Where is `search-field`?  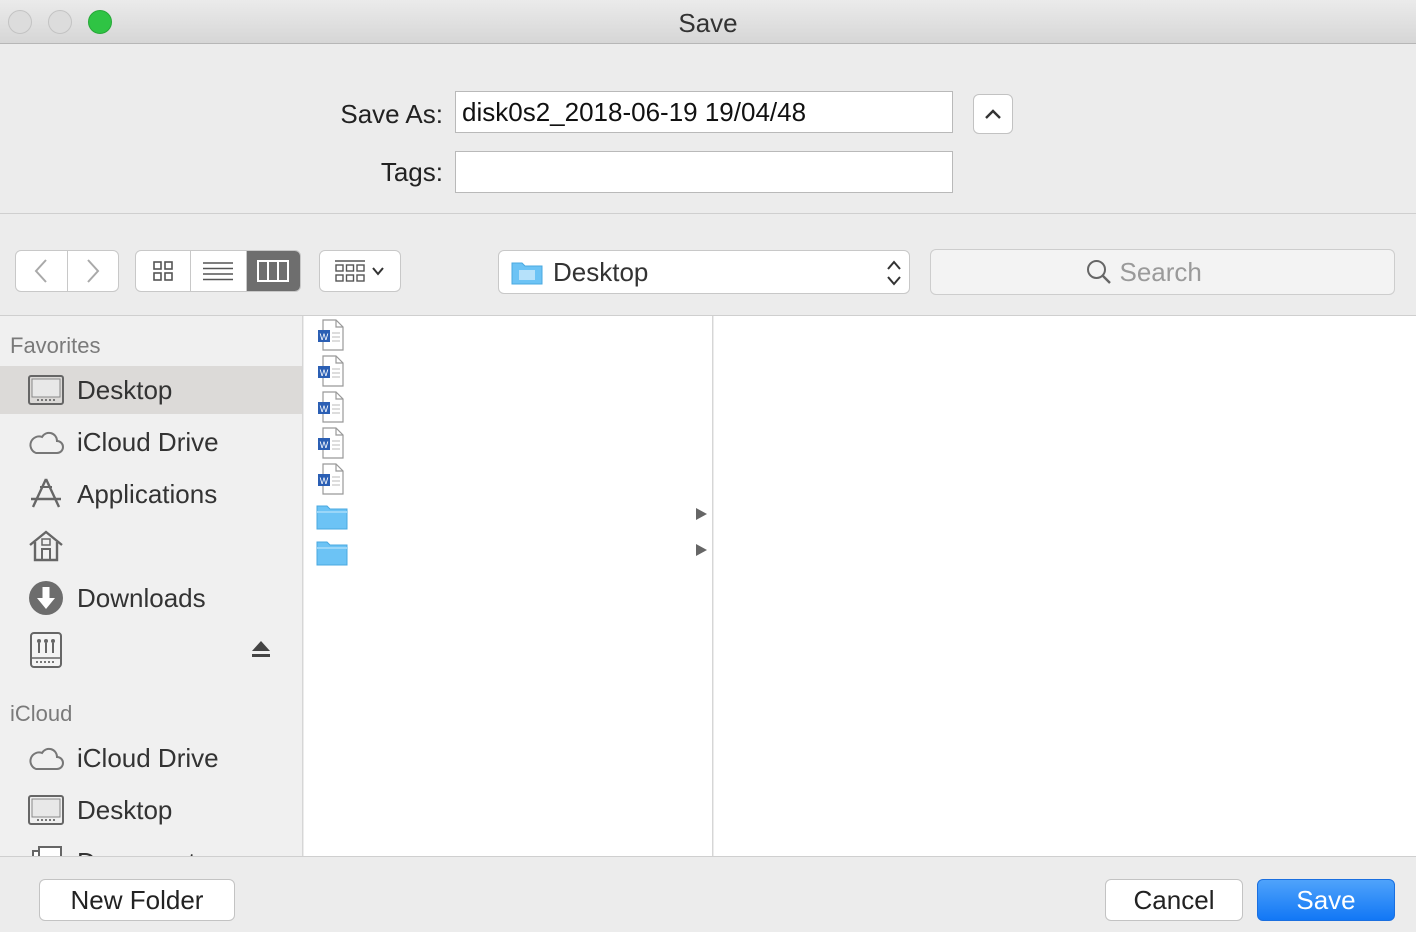
search-field is located at coordinates (1162, 272).